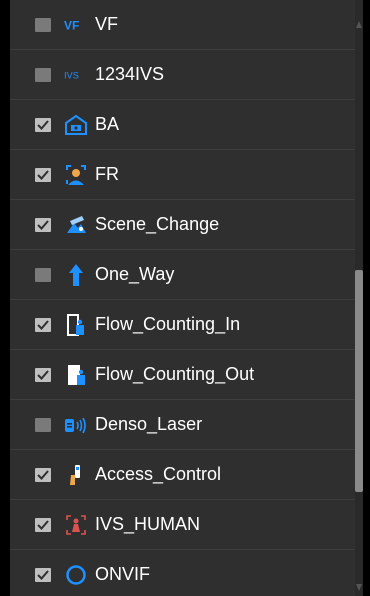 This screenshot has width=370, height=596. I want to click on laser-icon, so click(76, 425).